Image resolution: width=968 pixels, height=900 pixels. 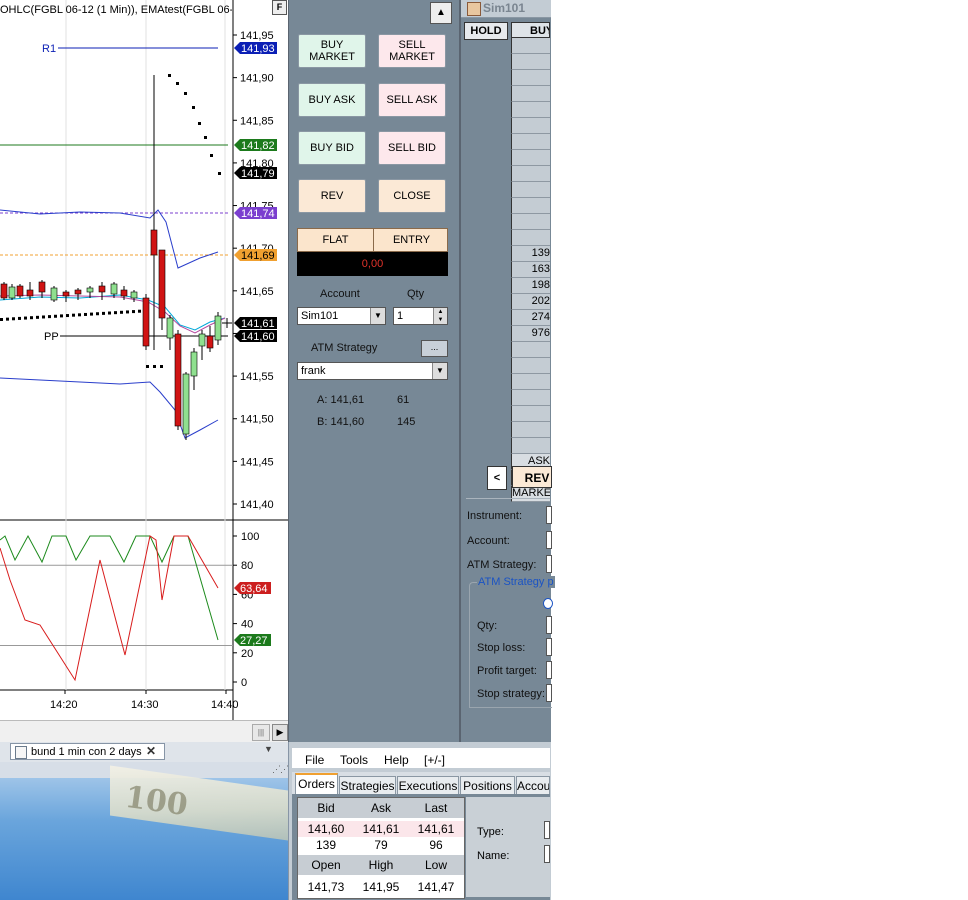 I want to click on reverse-button: REV, so click(x=332, y=196).